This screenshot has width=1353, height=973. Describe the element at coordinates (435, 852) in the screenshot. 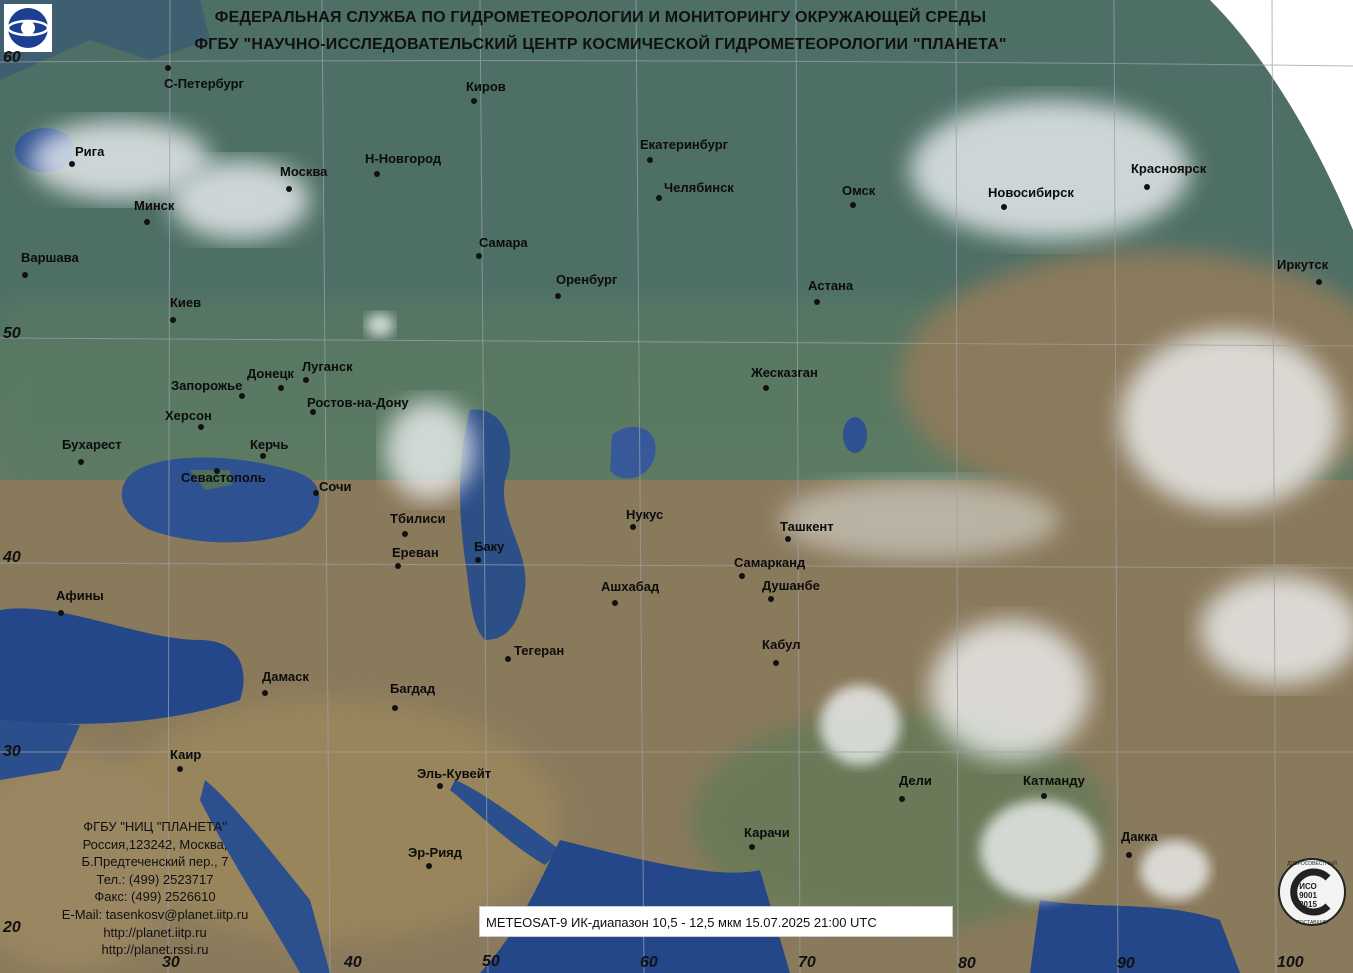

I see `city-label: Эр-Рияд` at that location.